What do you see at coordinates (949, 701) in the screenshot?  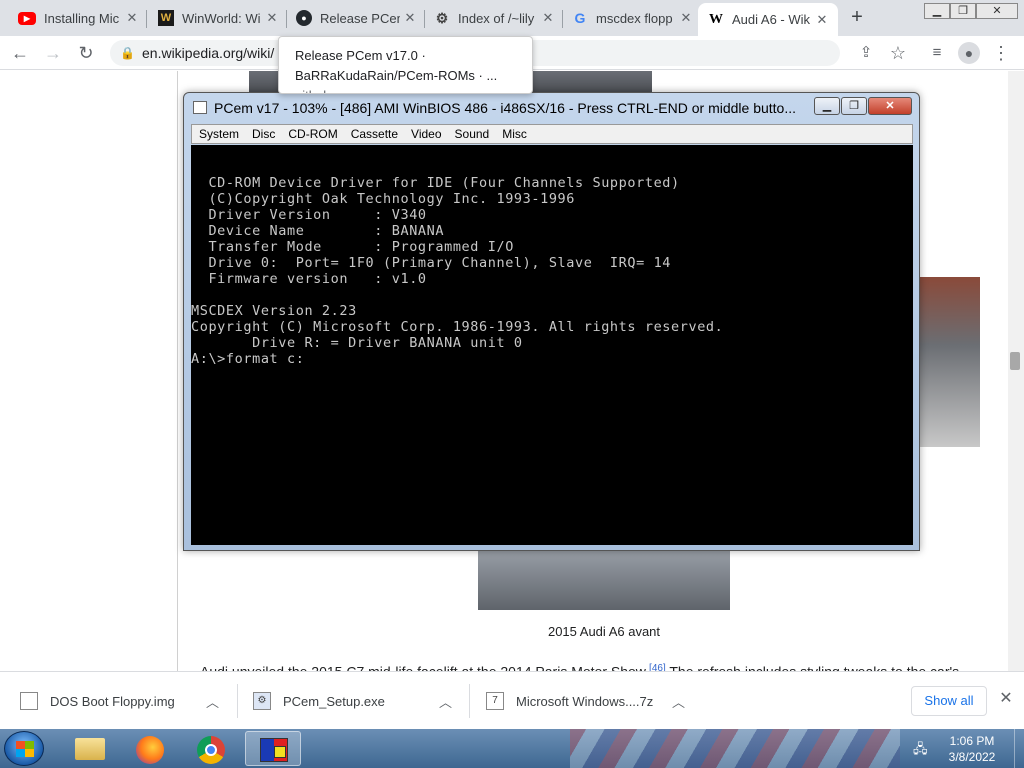 I see `show-all-button: Show all` at bounding box center [949, 701].